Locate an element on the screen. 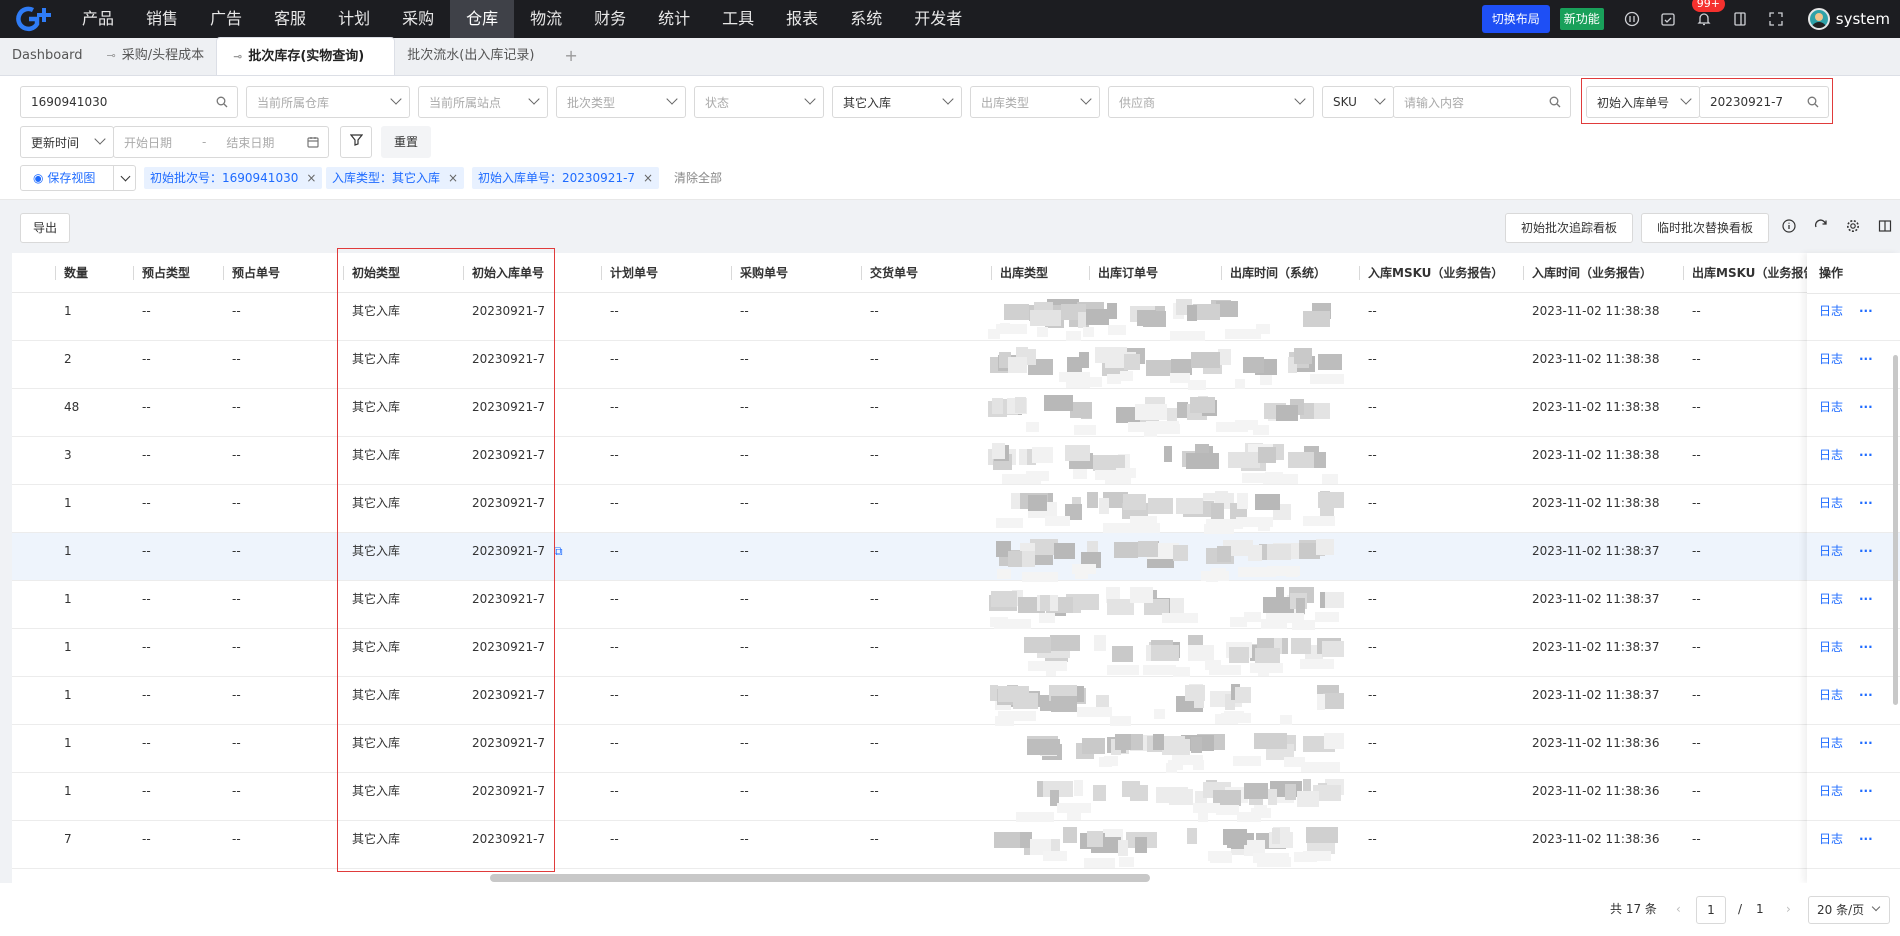 The height and width of the screenshot is (936, 1900). info-circle-icon is located at coordinates (1632, 19).